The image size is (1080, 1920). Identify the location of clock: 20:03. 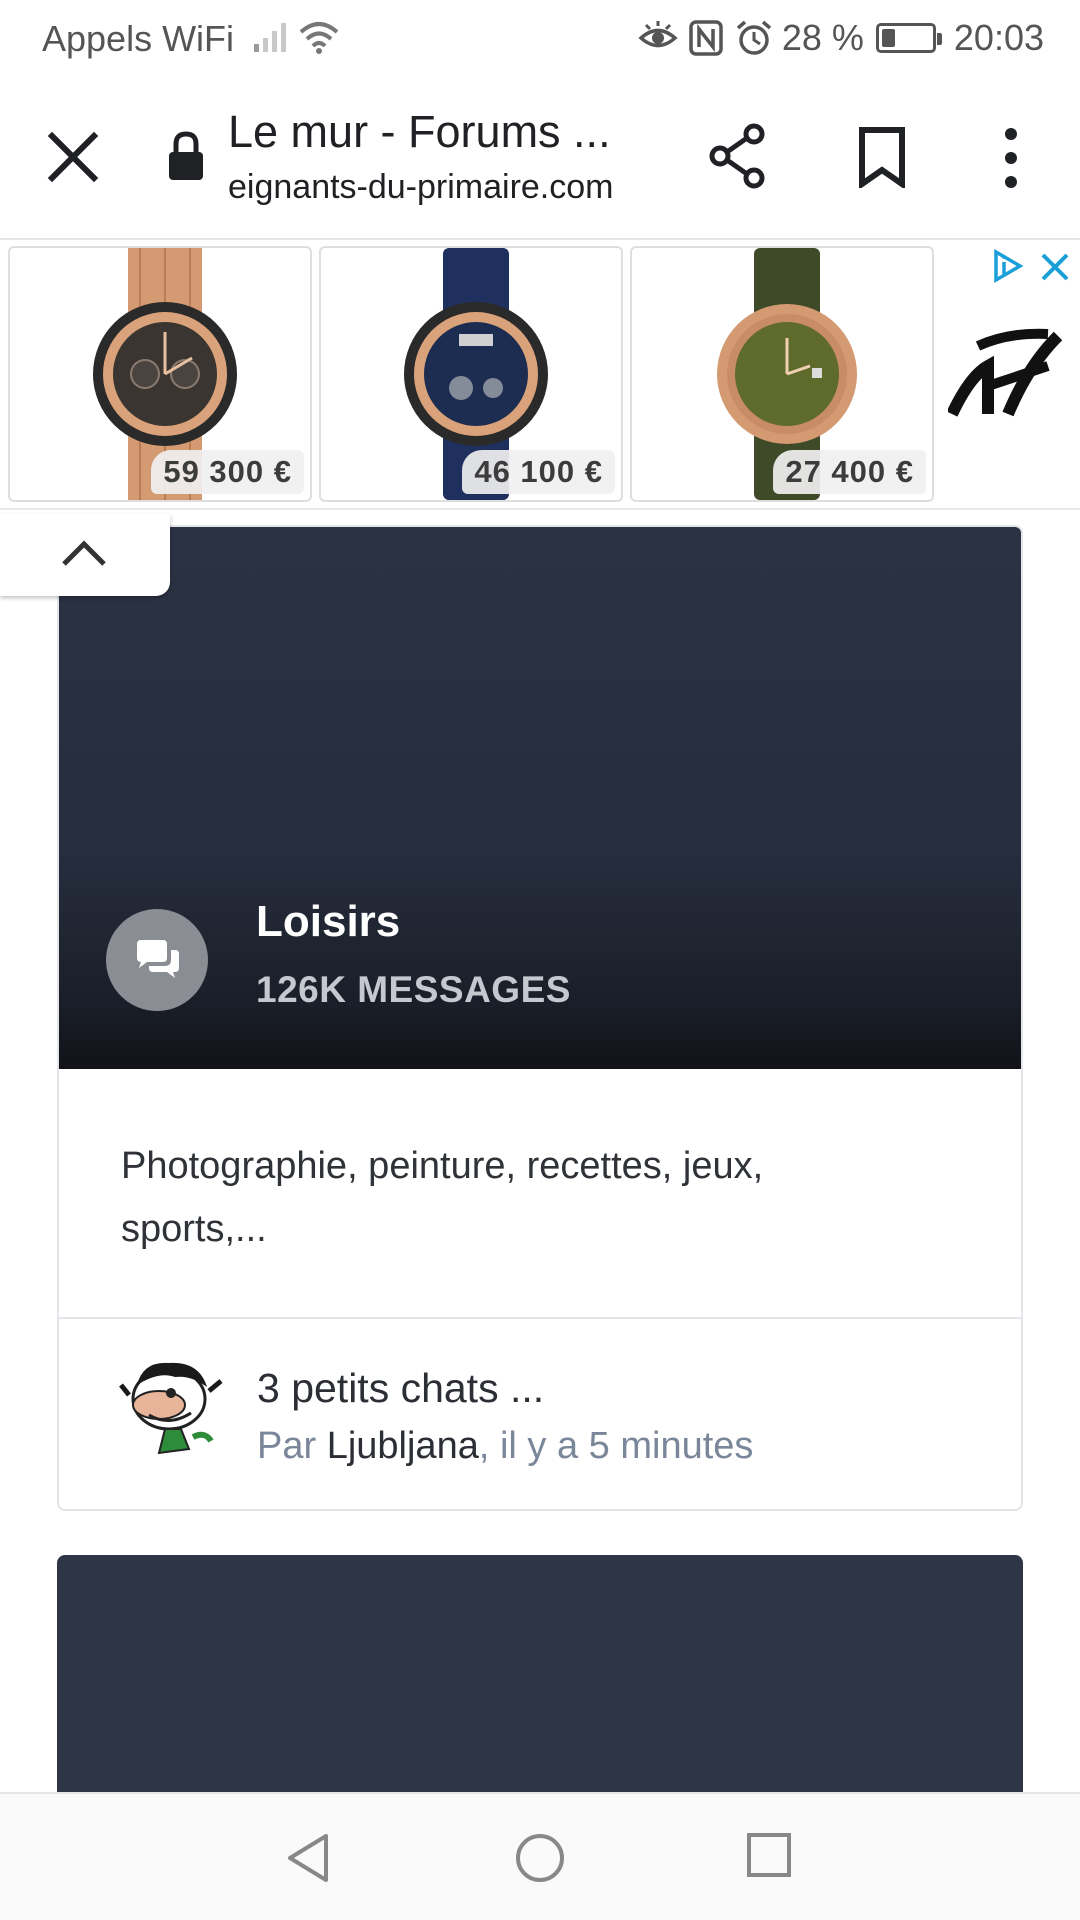
(998, 37).